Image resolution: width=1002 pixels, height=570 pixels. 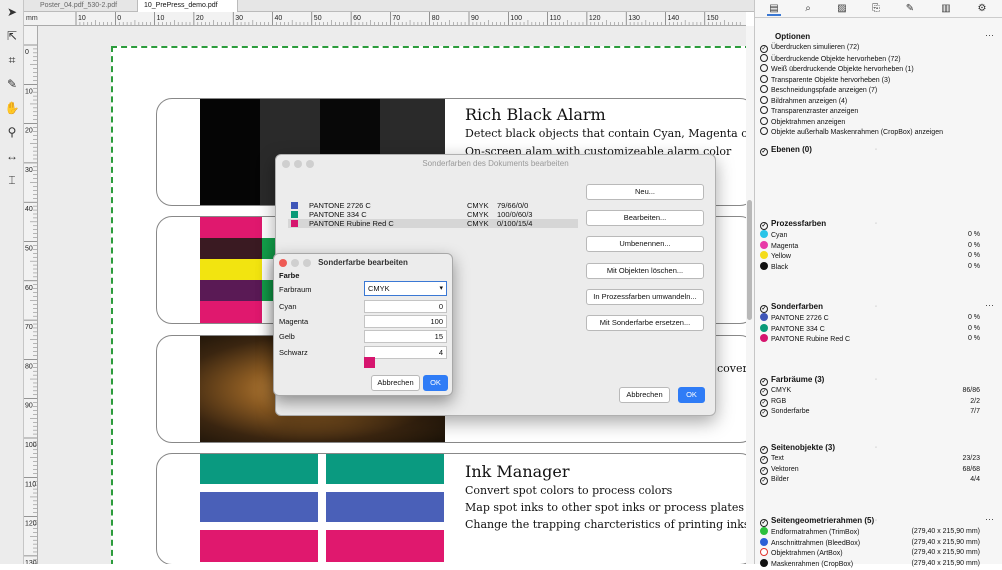 I want to click on page-box-row: Endformatrahmen (TrimBox), so click(x=809, y=532).